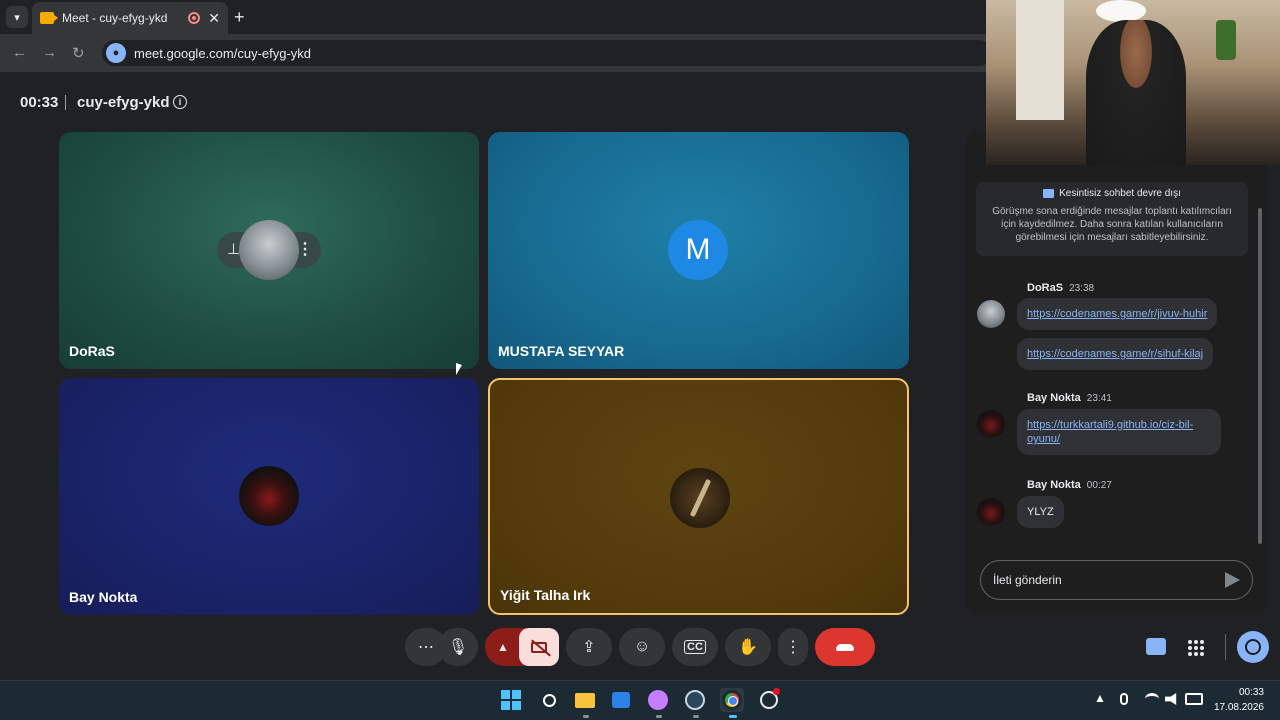 This screenshot has height=720, width=1280. I want to click on site-mic-icon: ●, so click(116, 53).